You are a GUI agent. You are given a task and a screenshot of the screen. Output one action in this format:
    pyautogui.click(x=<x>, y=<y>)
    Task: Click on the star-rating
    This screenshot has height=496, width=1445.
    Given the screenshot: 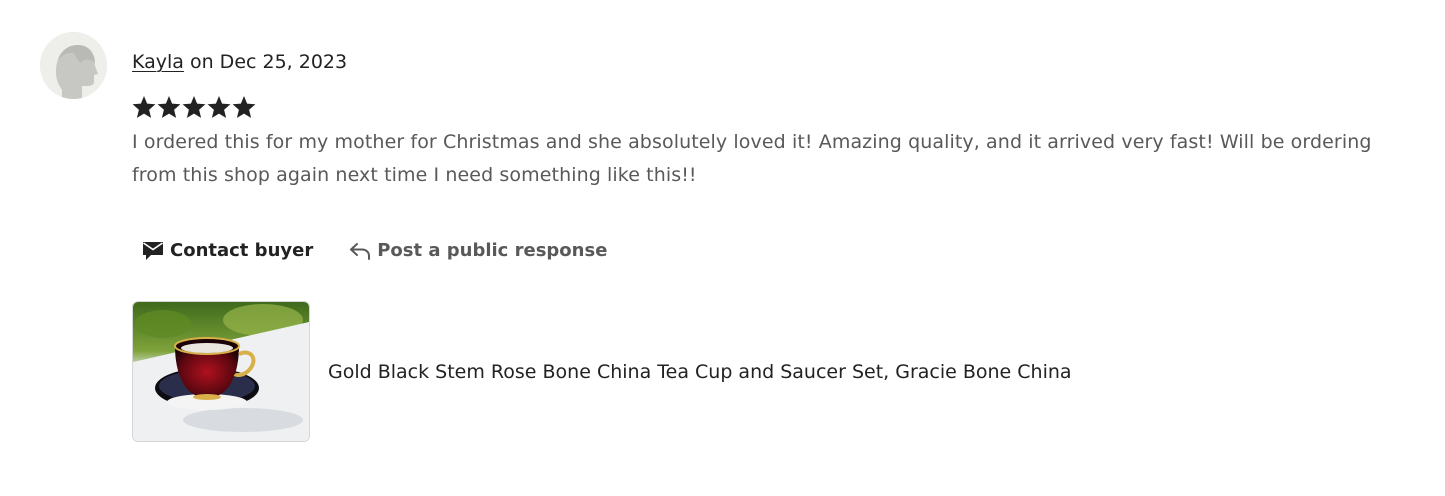 What is the action you would take?
    pyautogui.click(x=194, y=111)
    